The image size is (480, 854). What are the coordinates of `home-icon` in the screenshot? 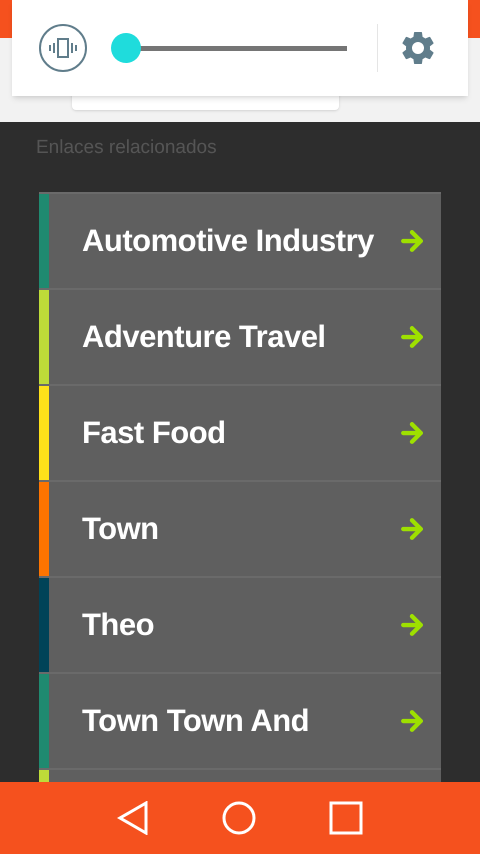 It's located at (239, 818).